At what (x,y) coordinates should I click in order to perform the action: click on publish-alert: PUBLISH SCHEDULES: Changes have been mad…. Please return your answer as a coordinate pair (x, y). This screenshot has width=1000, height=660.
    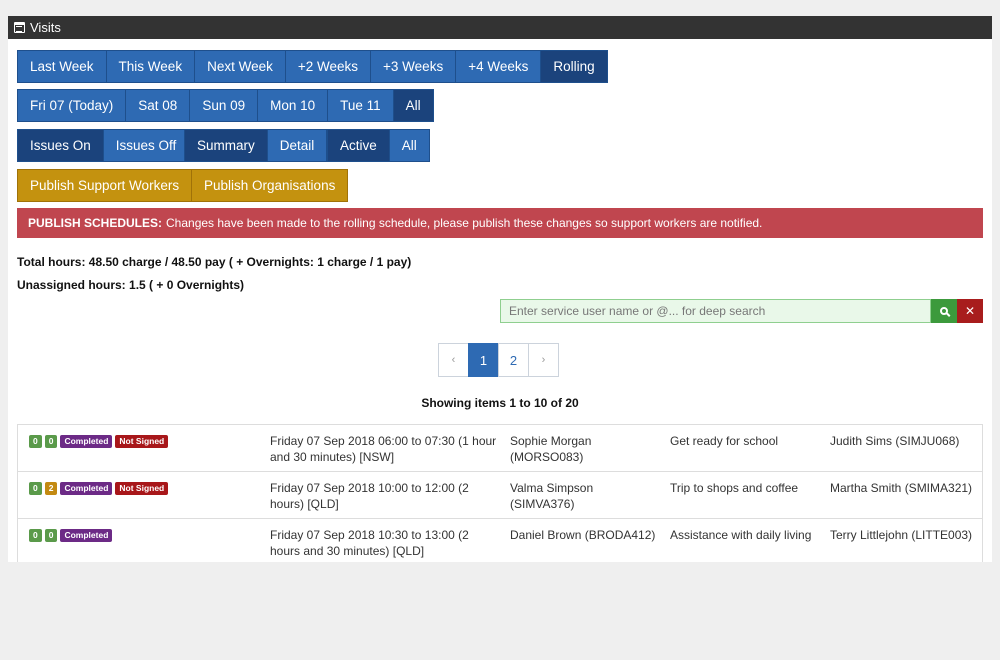
    Looking at the image, I should click on (500, 223).